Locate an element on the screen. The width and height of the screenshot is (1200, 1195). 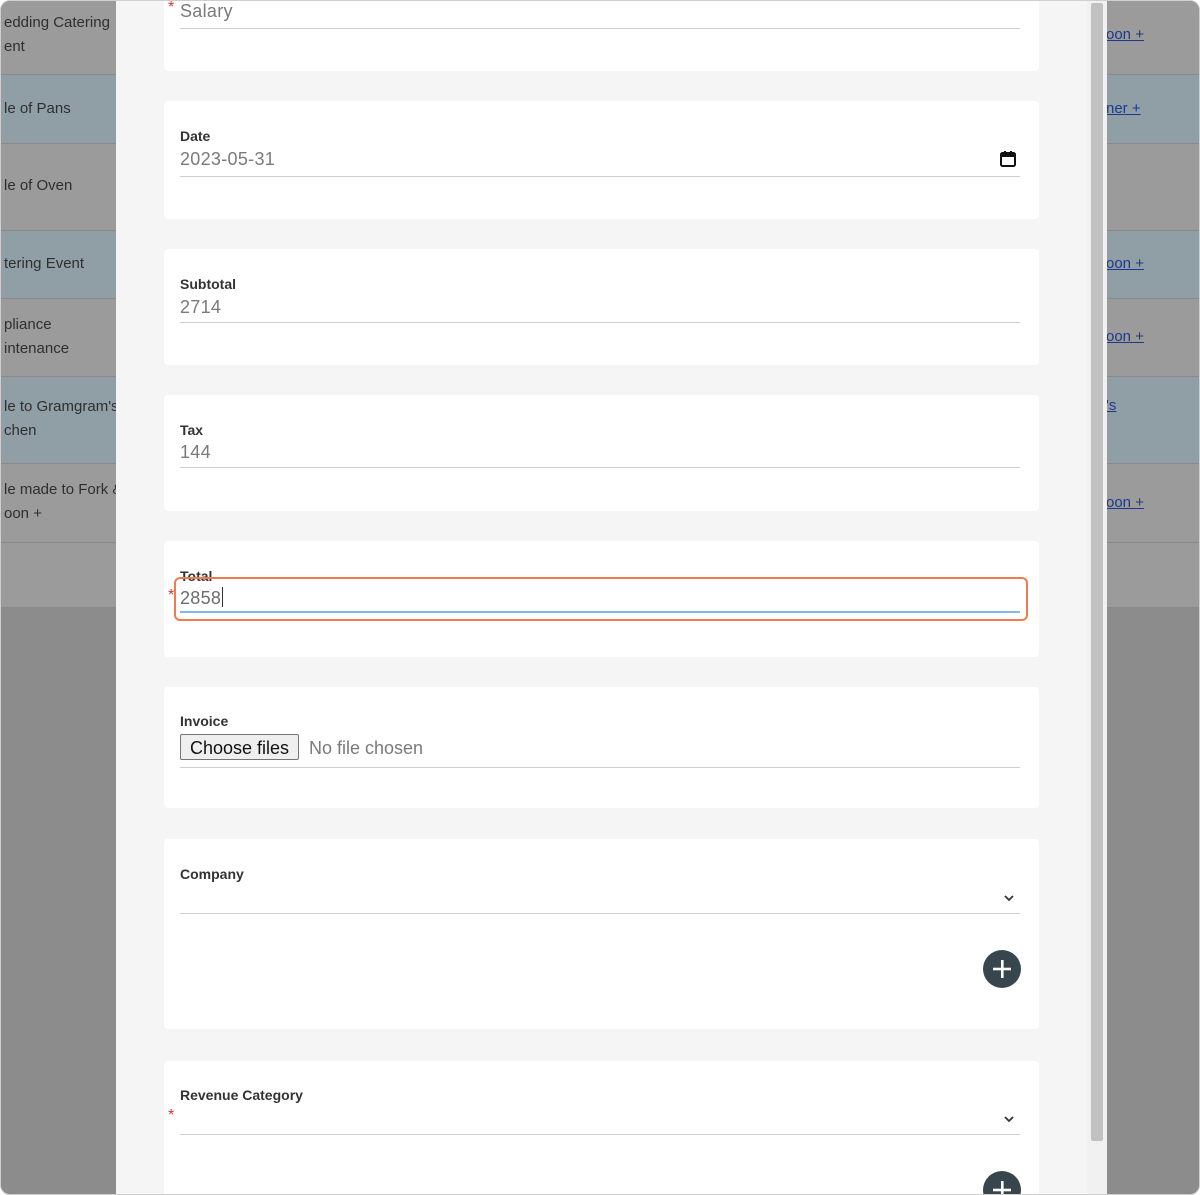
date-underline is located at coordinates (600, 176).